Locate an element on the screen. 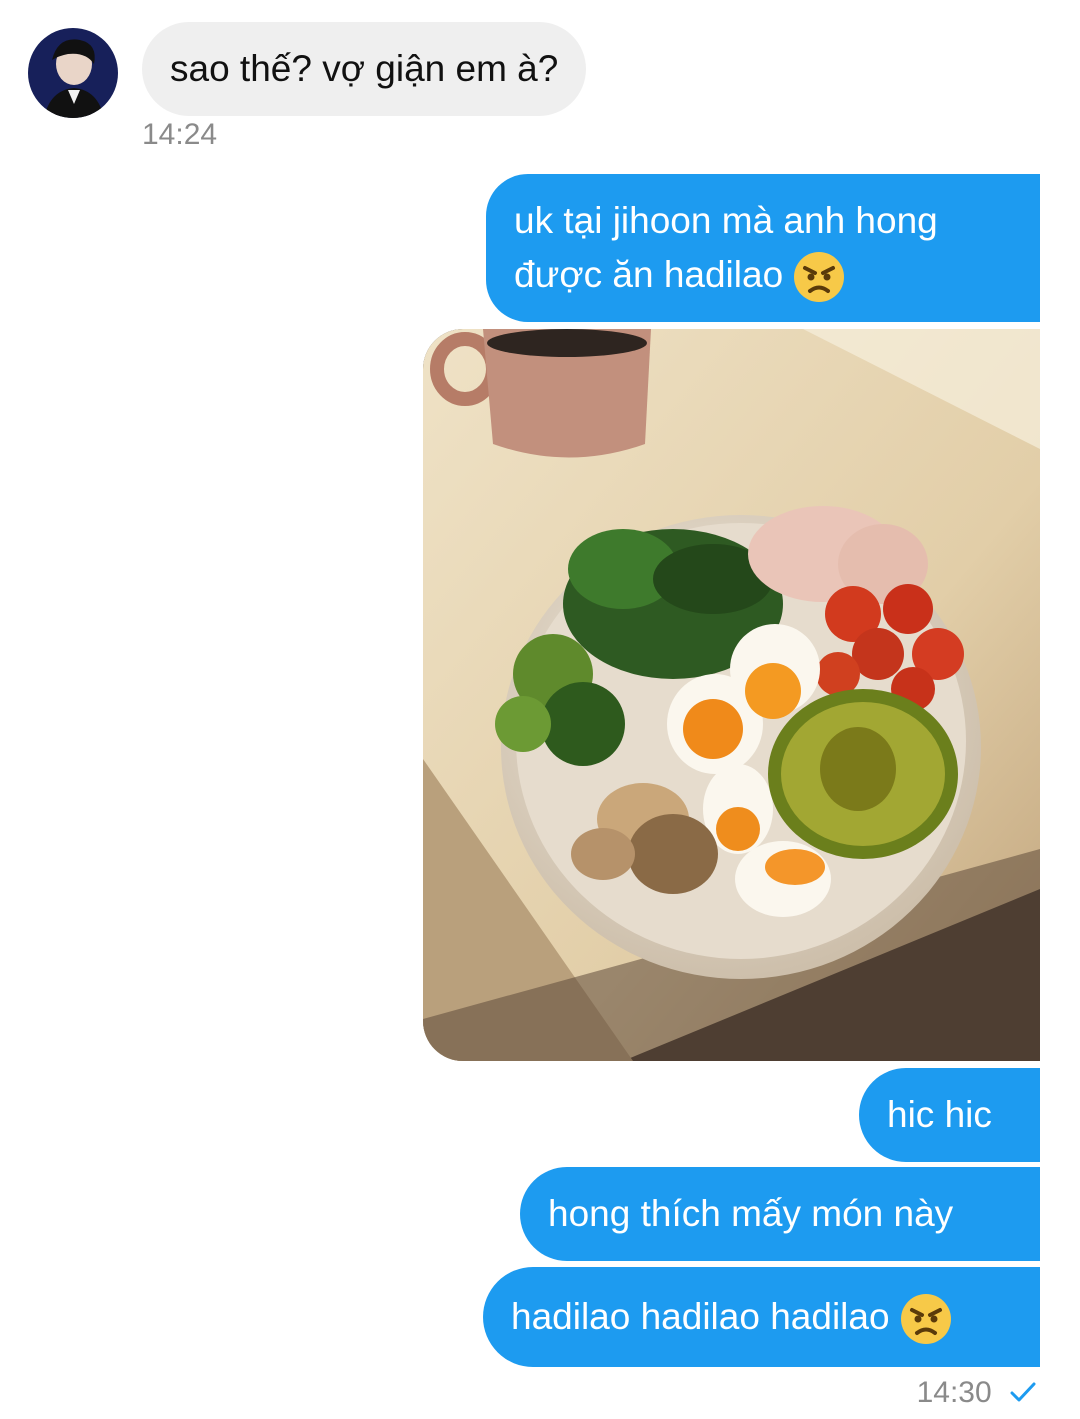 Image resolution: width=1080 pixels, height=1419 pixels. outgoing-message-bubble: hong thích mấy món này is located at coordinates (780, 1214).